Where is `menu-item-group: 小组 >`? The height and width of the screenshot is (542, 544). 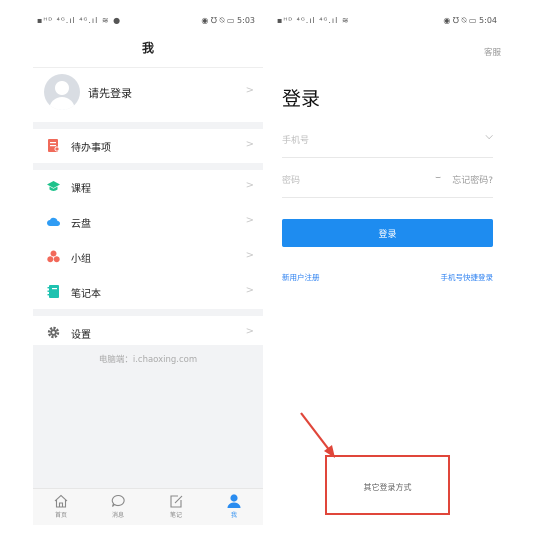
menu-item-group: 小组 > is located at coordinates (148, 257).